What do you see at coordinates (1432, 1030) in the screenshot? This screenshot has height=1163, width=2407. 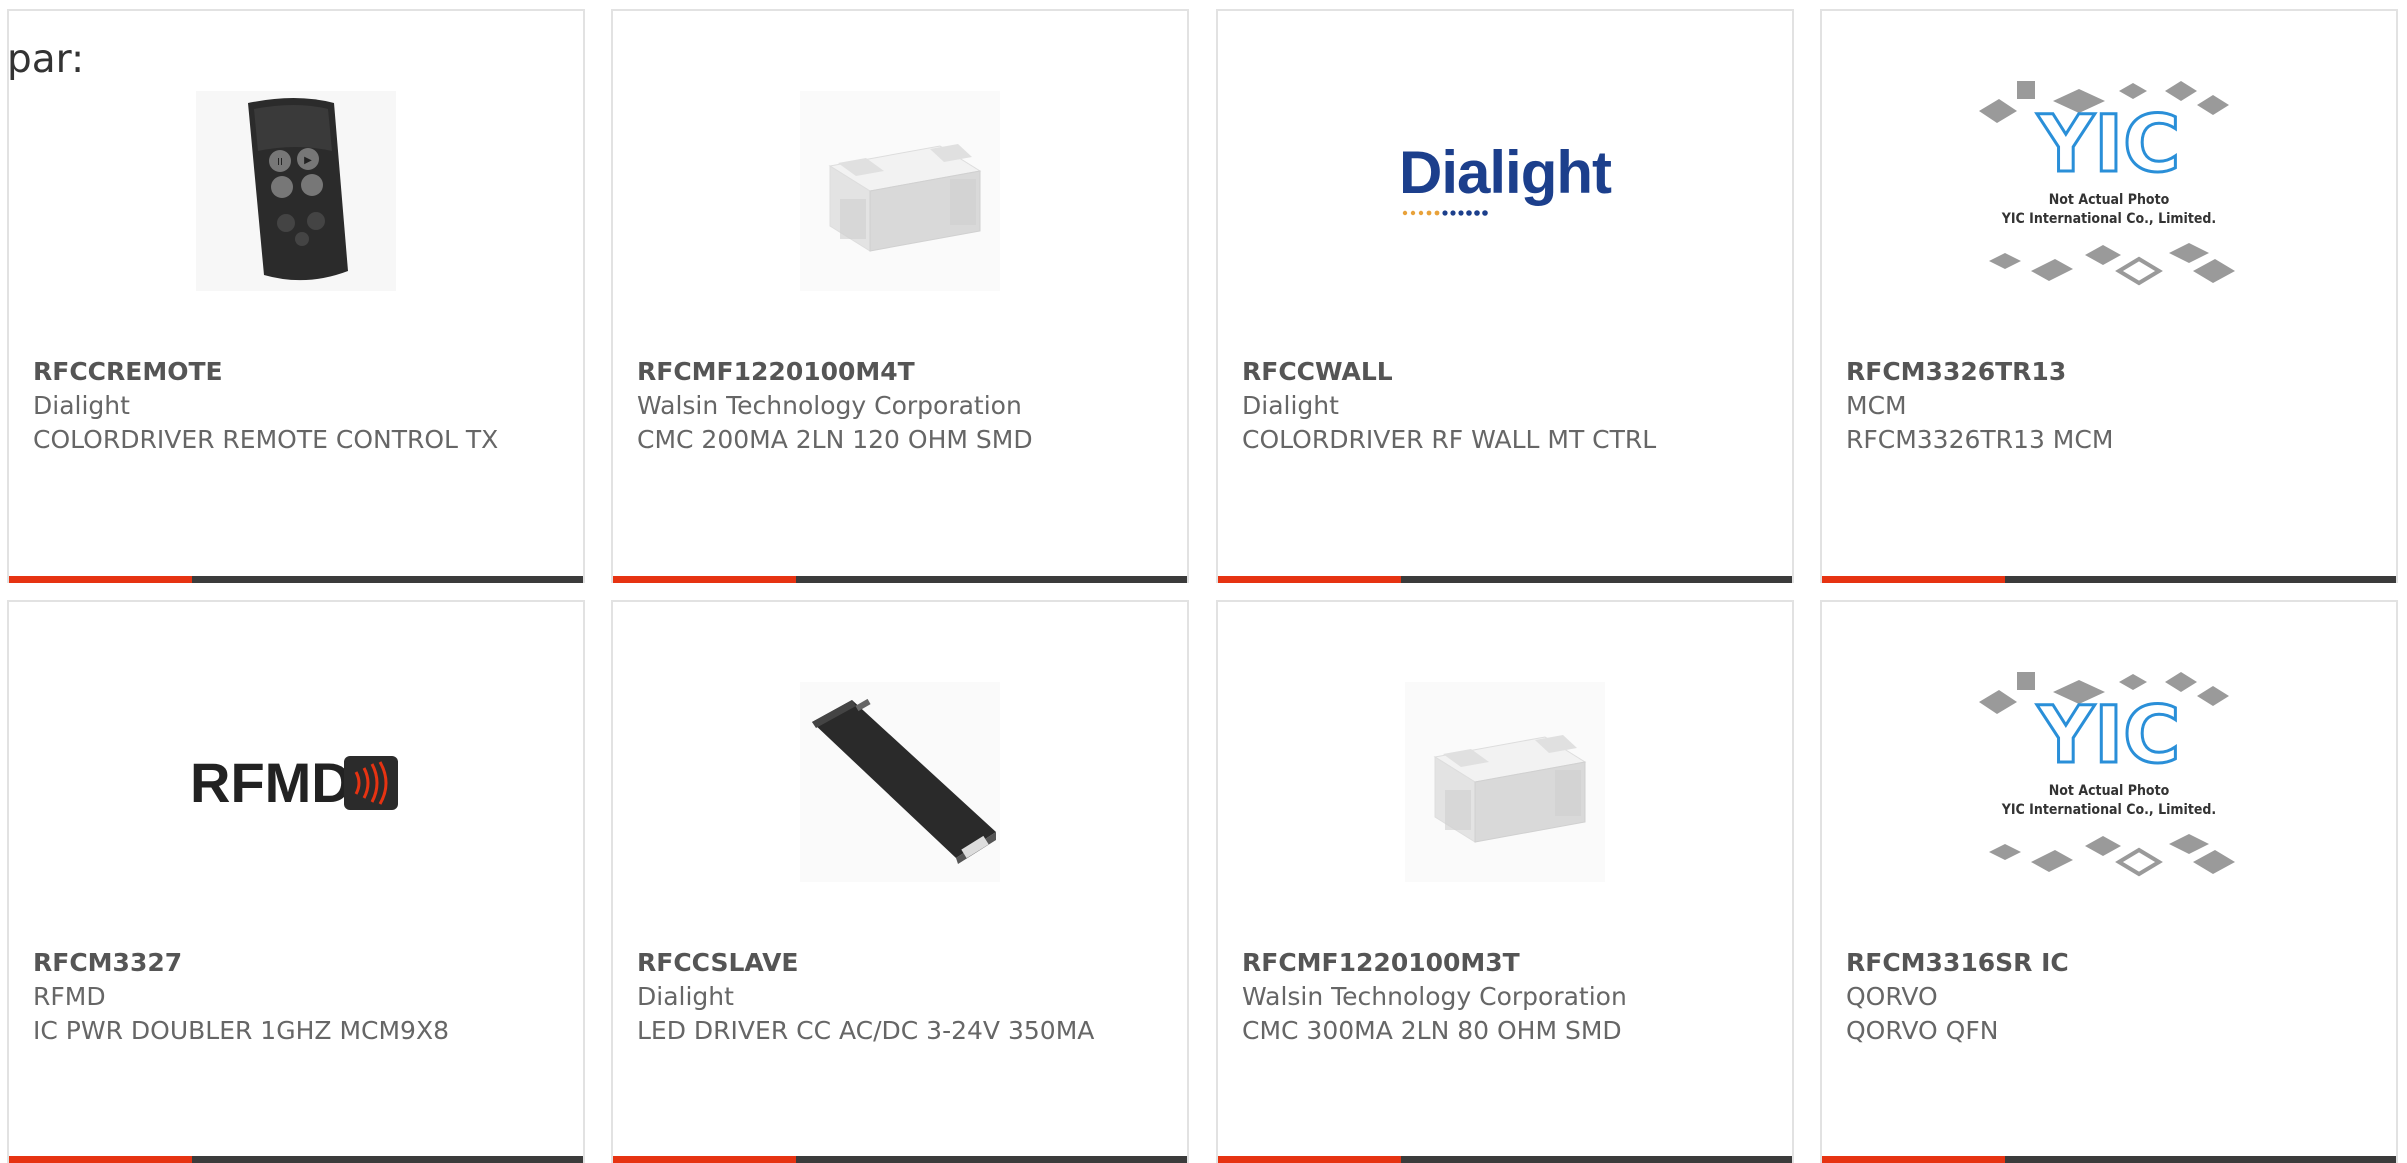 I see `description: CMC 300MA 2LN 80 OHM SMD` at bounding box center [1432, 1030].